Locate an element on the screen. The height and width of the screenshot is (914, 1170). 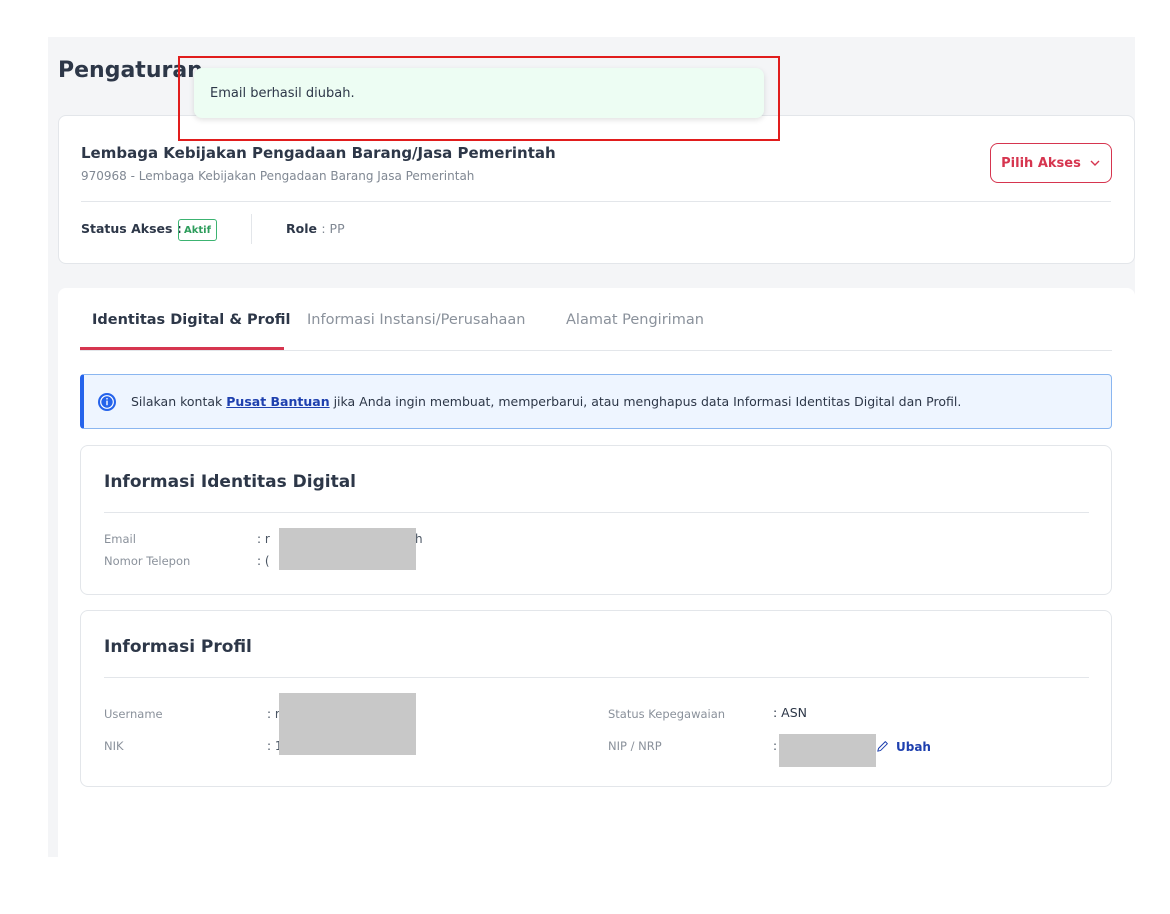
tab-alamat-pengiriman: Alamat Pengiriman is located at coordinates (635, 320).